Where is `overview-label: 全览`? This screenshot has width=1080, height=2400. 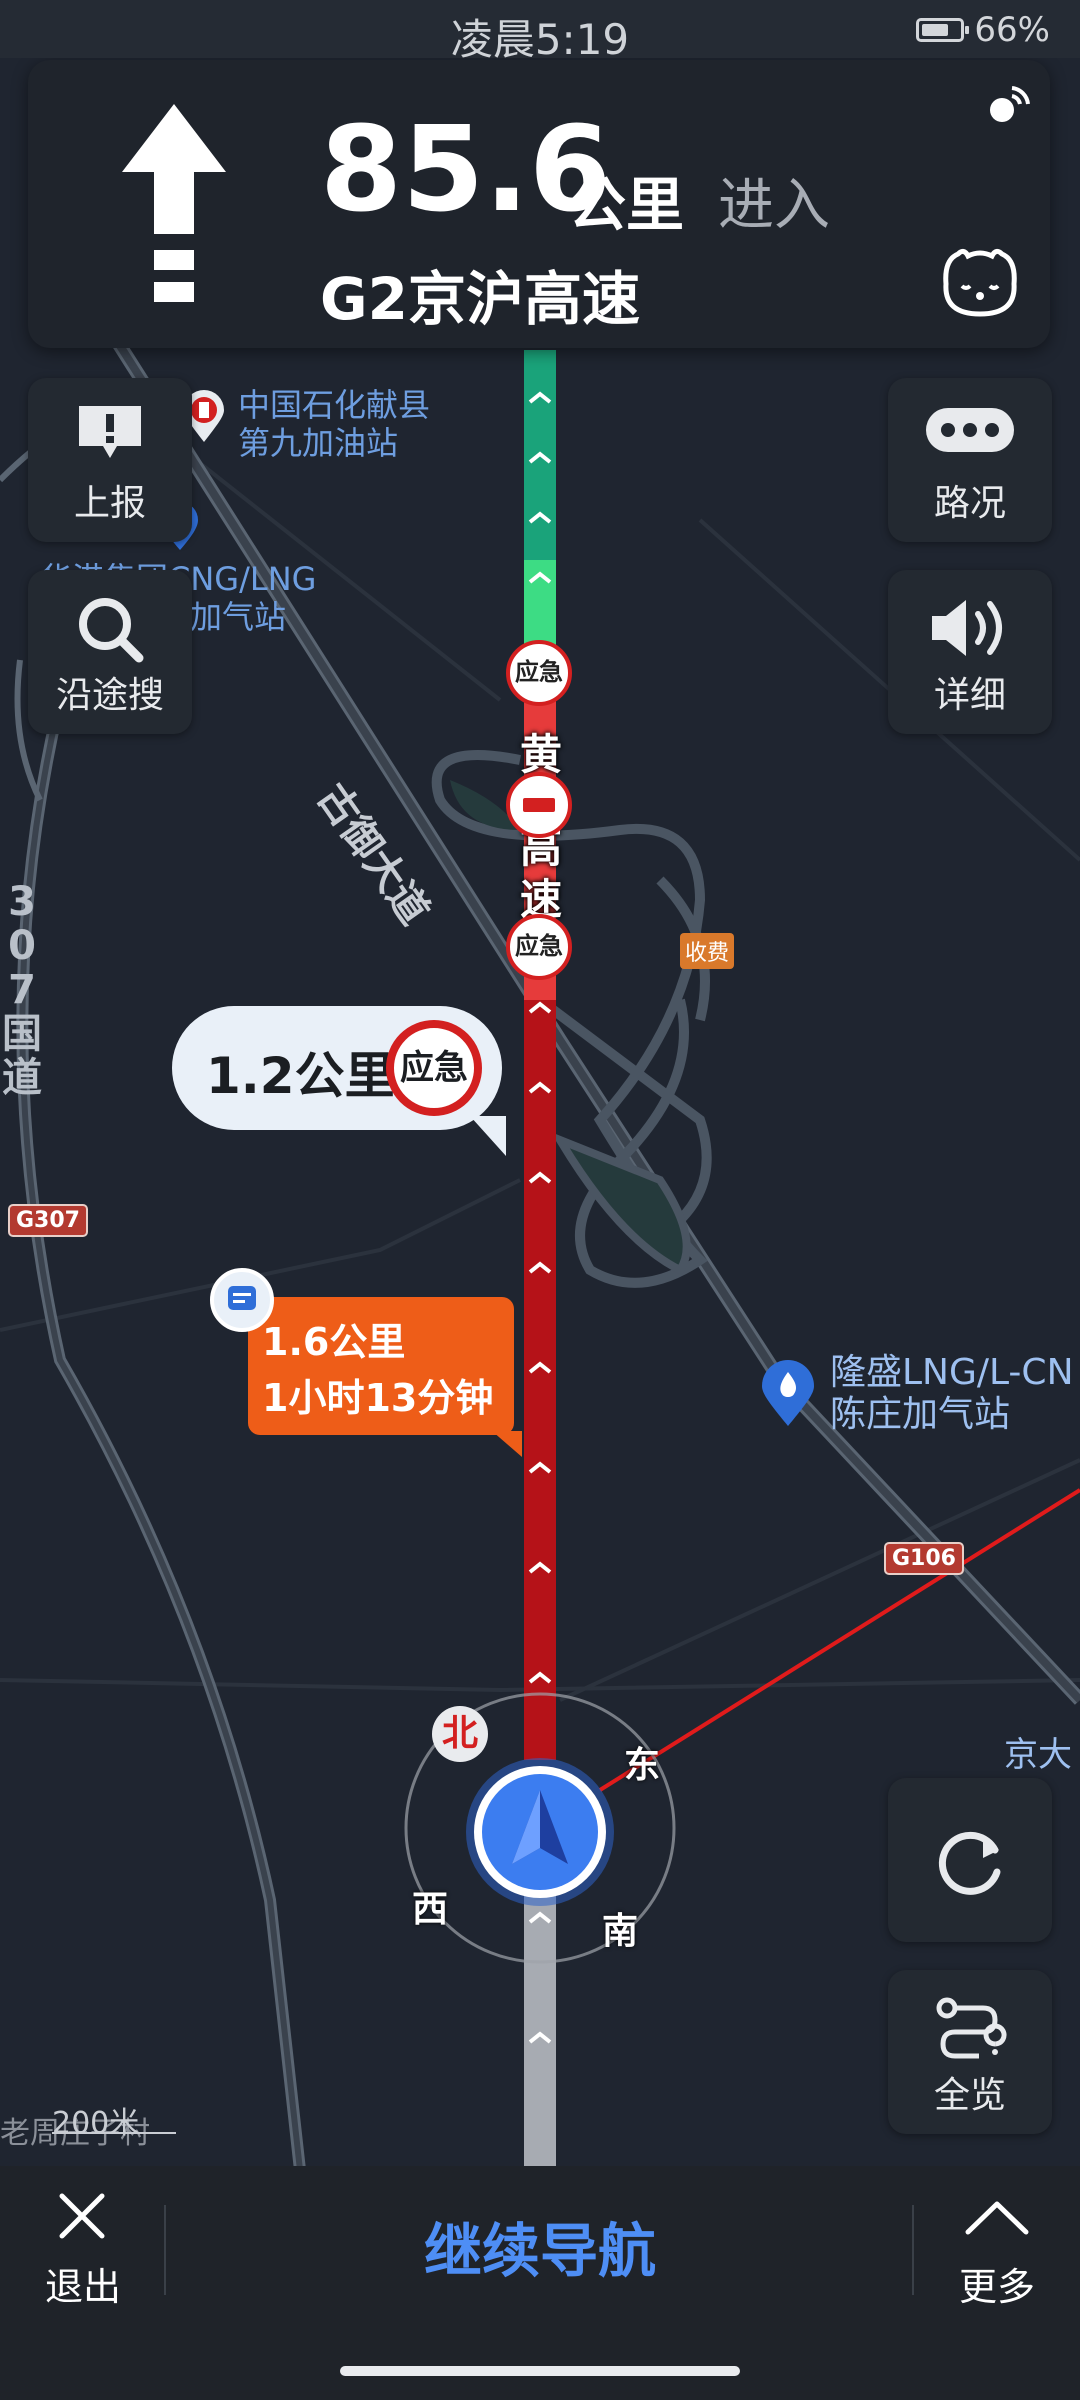
overview-label: 全览 is located at coordinates (969, 2095).